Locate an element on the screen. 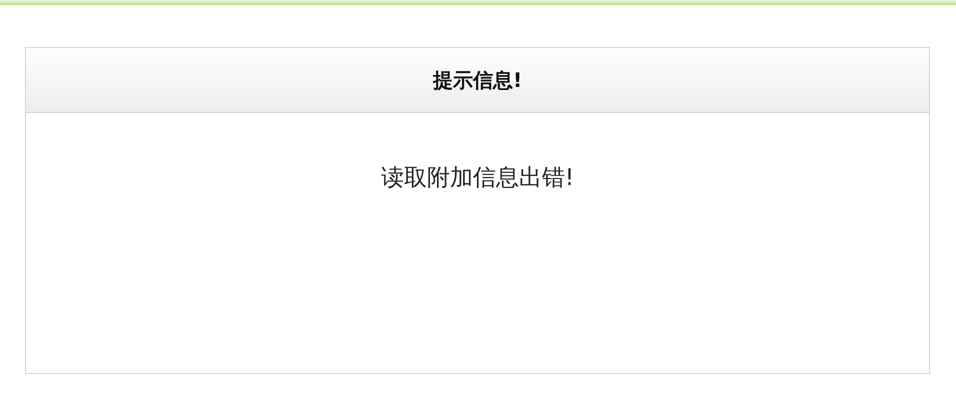  error-message: 读取附加信息出错! is located at coordinates (477, 178).